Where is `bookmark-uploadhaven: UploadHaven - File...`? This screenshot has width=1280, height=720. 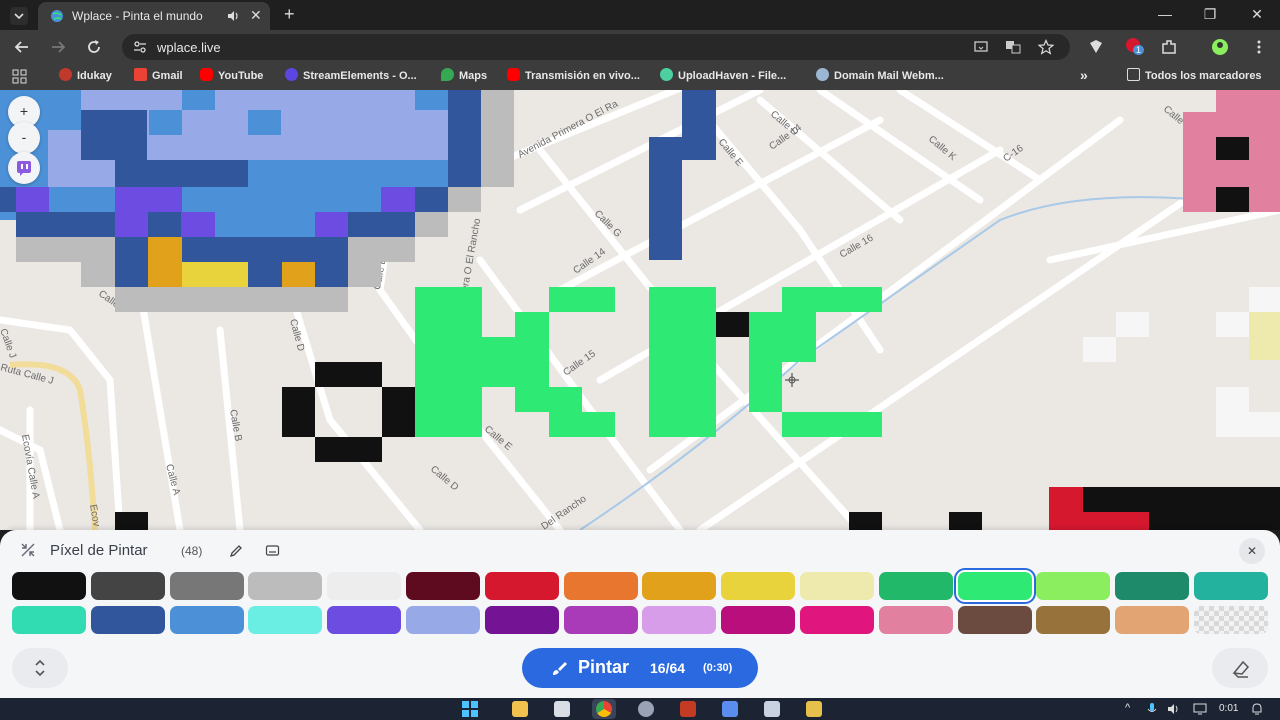
bookmark-uploadhaven: UploadHaven - File... is located at coordinates (723, 76).